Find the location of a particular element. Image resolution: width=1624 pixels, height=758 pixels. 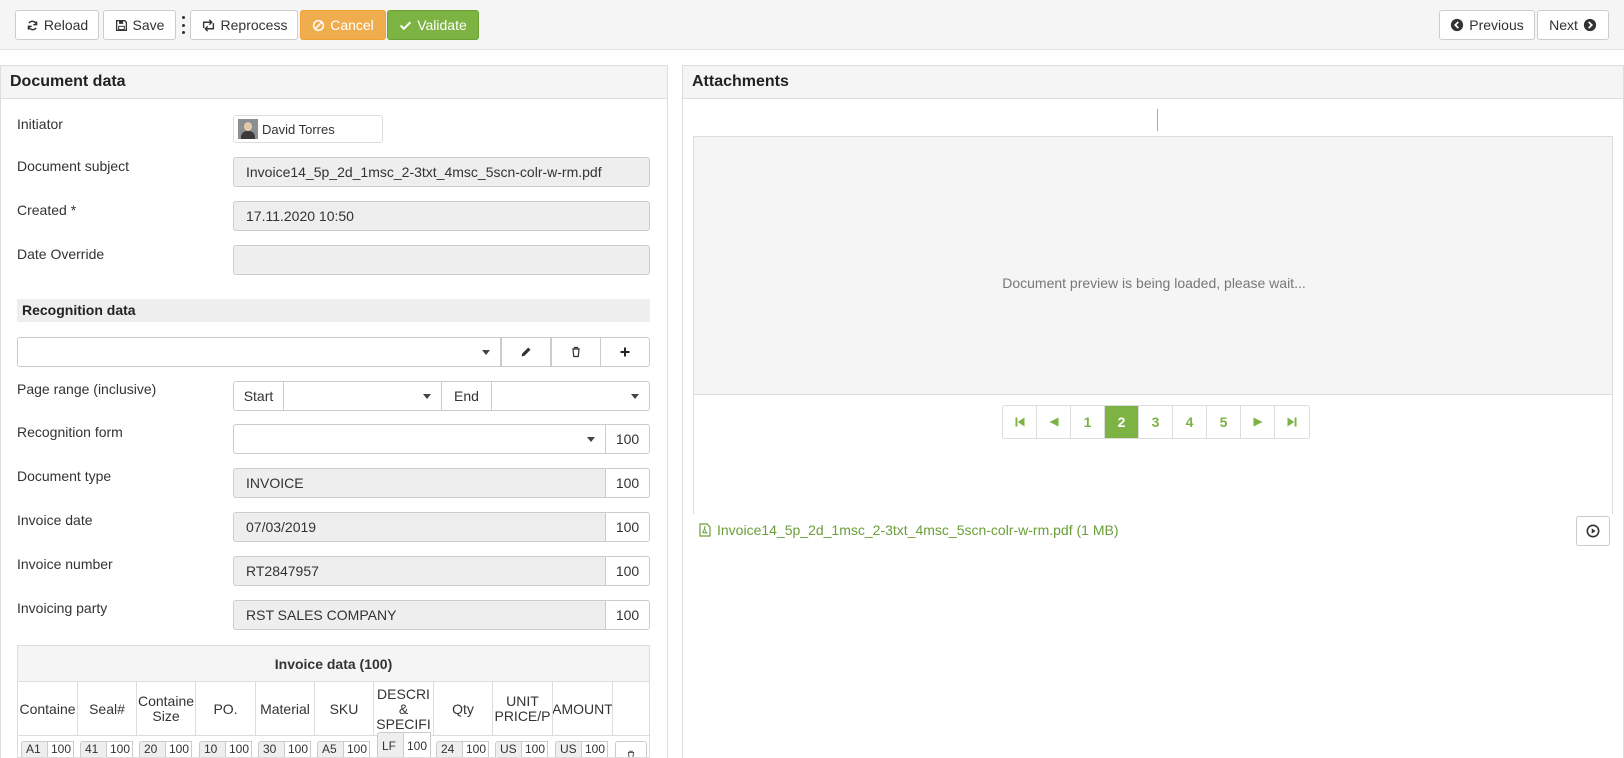

end-addon: End is located at coordinates (466, 396).